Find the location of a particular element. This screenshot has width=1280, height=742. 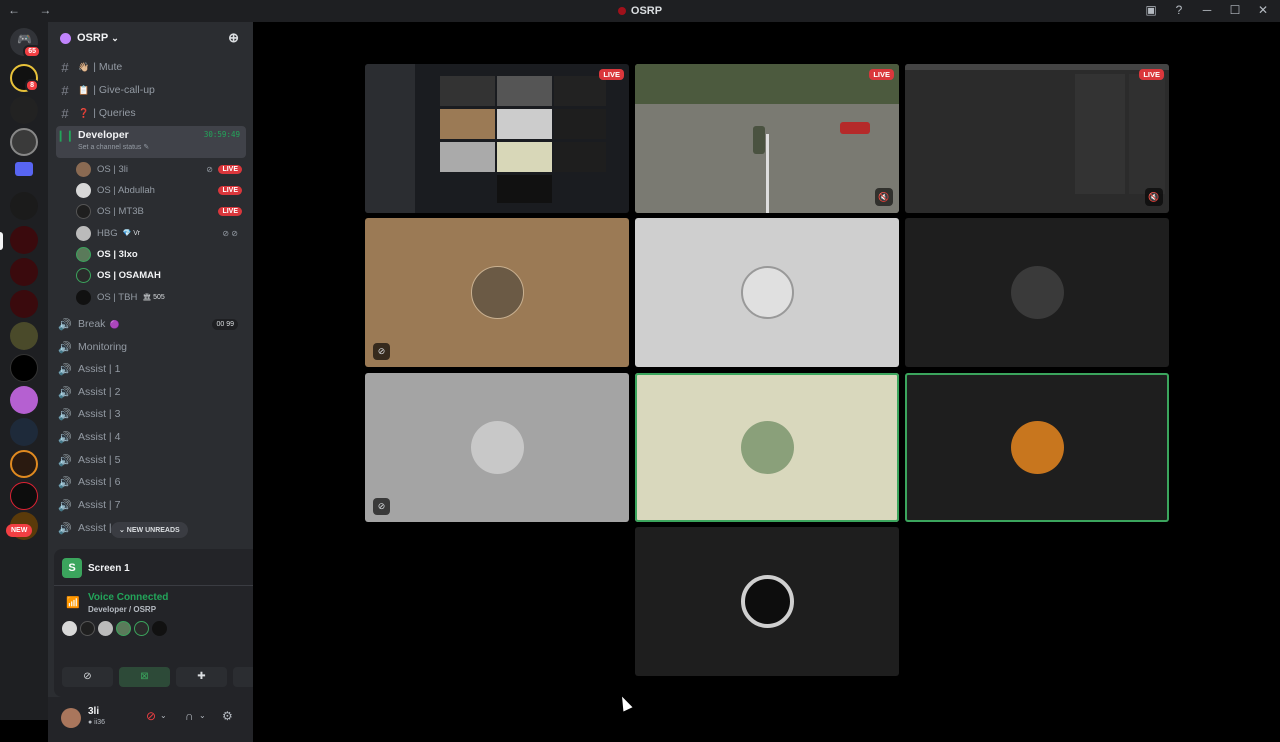

user-count: 00 99 is located at coordinates (225, 324).